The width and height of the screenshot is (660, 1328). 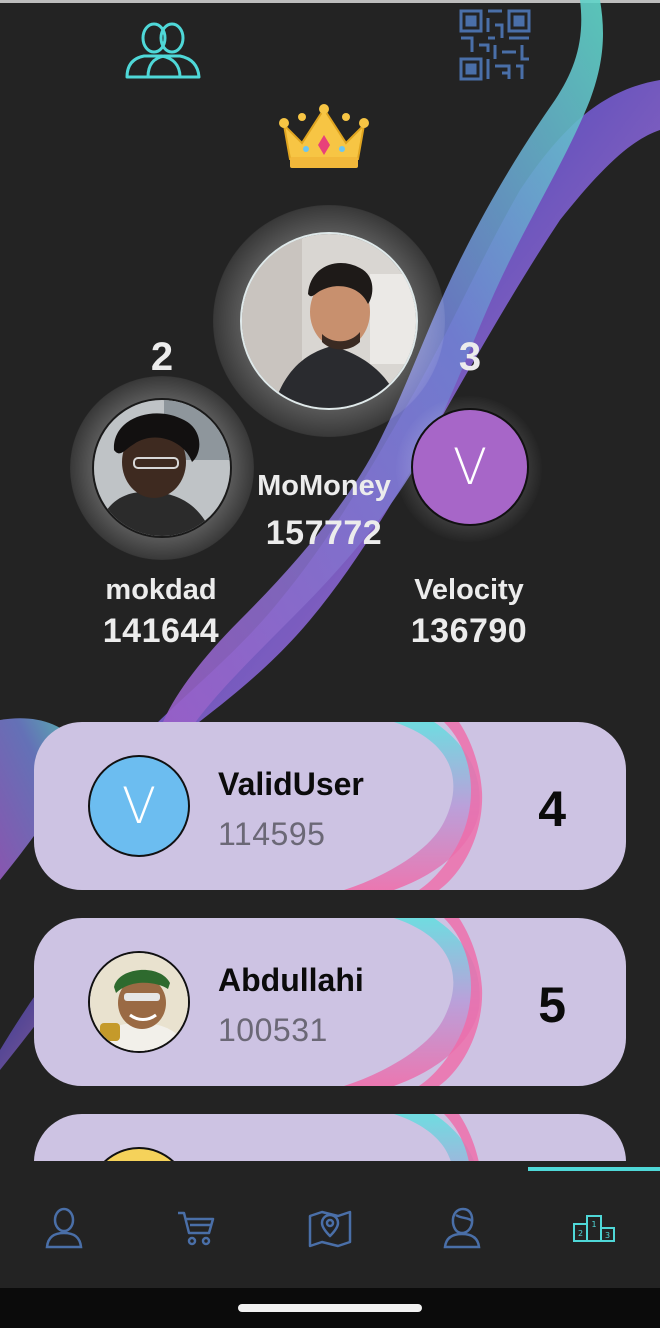 I want to click on user-avatar, so click(x=139, y=1002).